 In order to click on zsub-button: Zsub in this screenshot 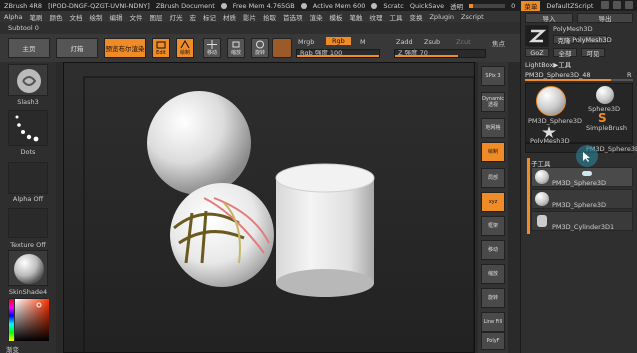, I will do `click(432, 42)`.